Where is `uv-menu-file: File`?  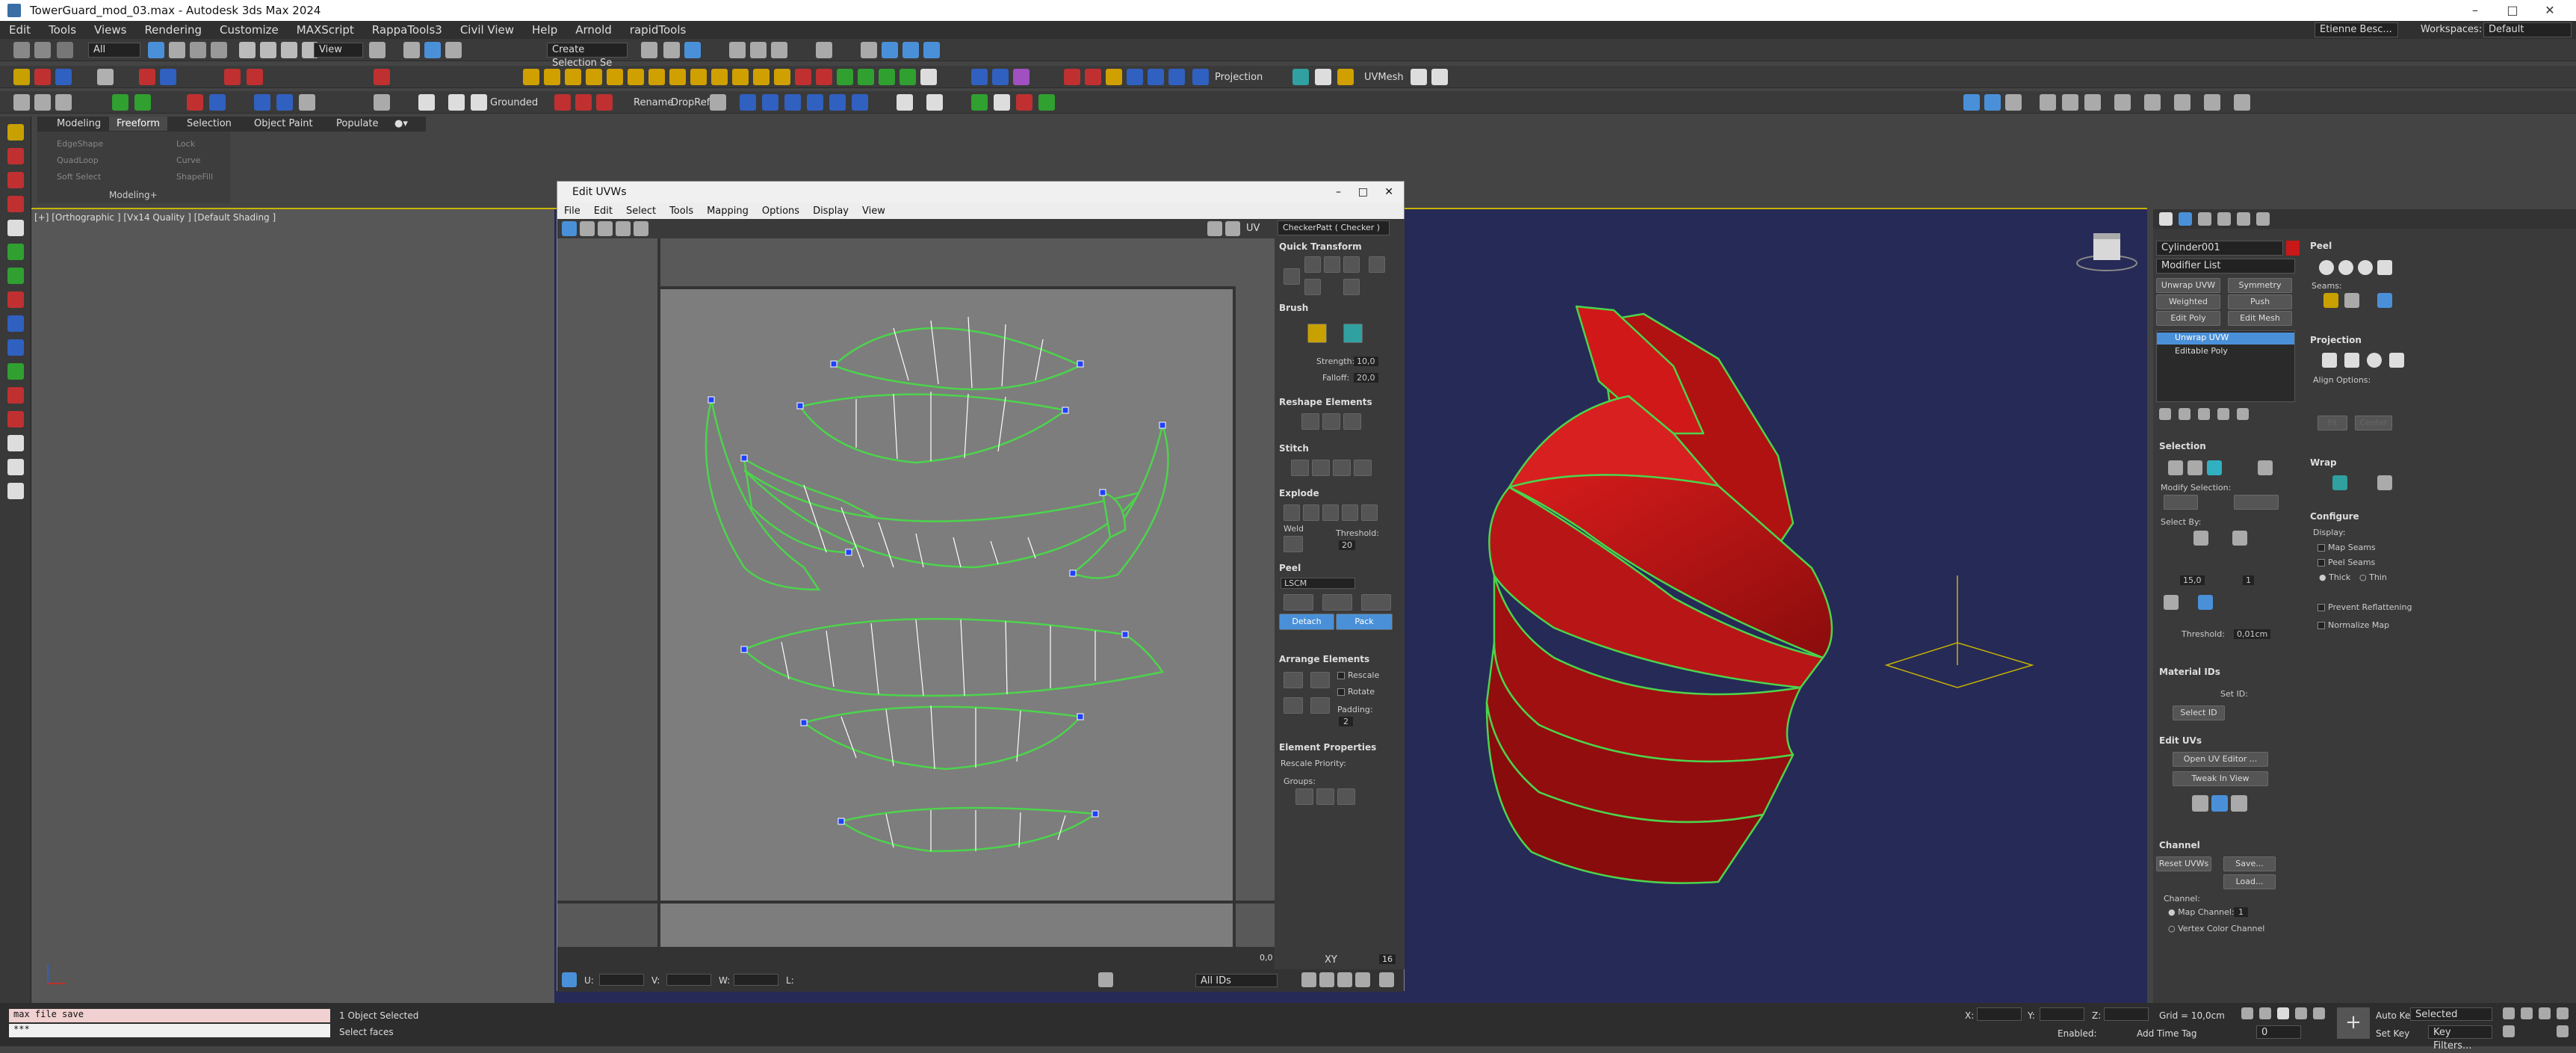
uv-menu-file: File is located at coordinates (572, 211).